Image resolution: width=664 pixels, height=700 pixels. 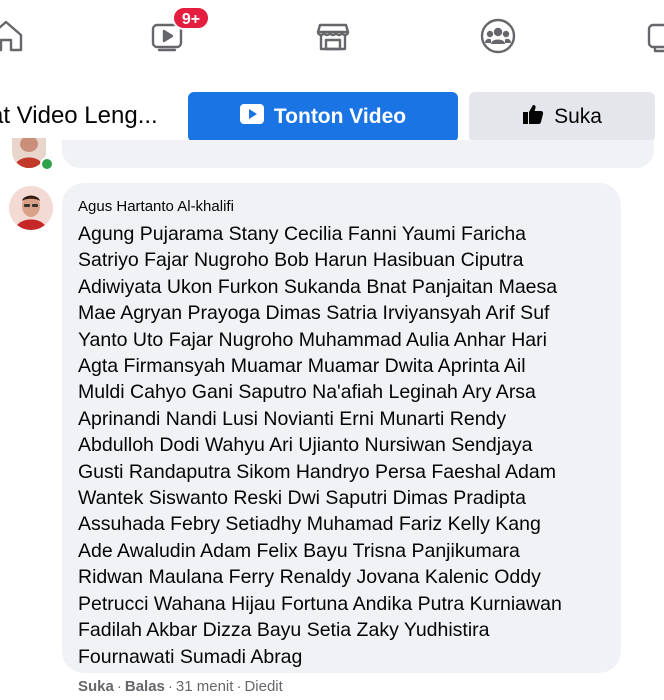 I want to click on comment-actions: Suka · Balas · 31 menit · Diedit, so click(x=180, y=686).